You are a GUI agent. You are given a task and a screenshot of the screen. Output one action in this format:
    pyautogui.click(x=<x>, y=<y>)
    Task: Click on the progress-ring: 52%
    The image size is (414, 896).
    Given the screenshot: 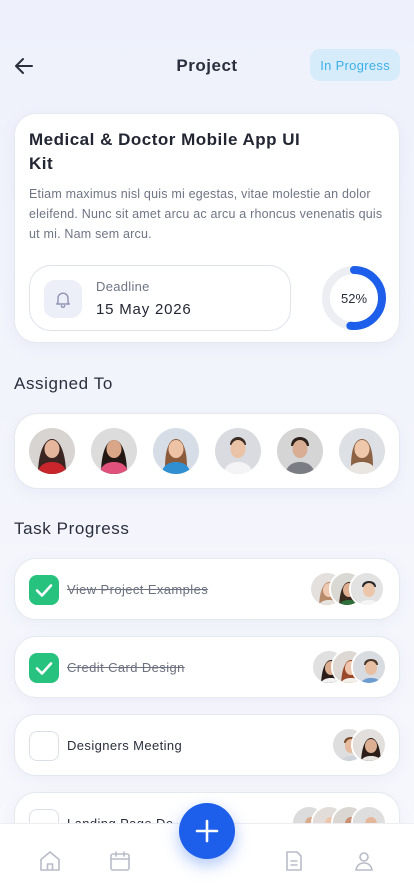 What is the action you would take?
    pyautogui.click(x=354, y=298)
    